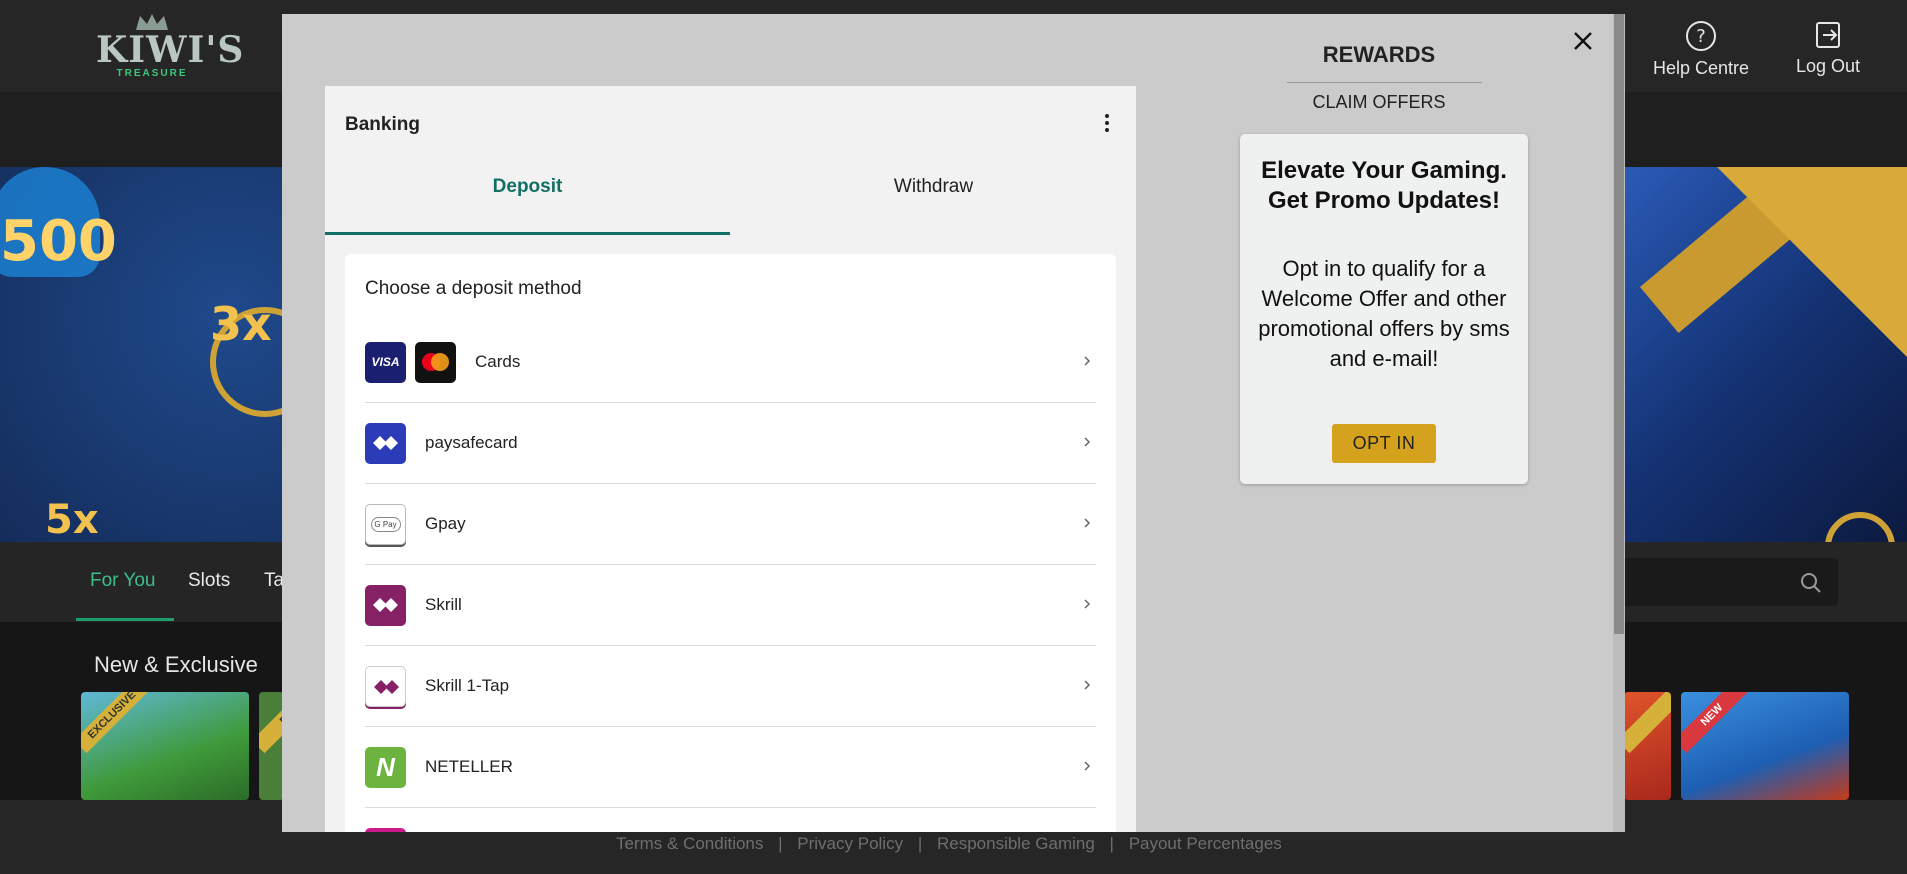  What do you see at coordinates (730, 605) in the screenshot?
I see `method-row-skrill: Skrill` at bounding box center [730, 605].